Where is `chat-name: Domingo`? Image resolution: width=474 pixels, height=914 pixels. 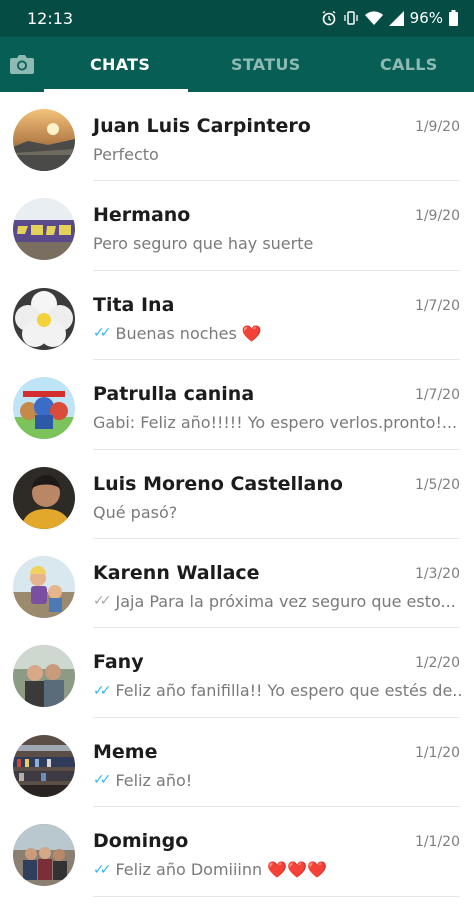 chat-name: Domingo is located at coordinates (141, 841).